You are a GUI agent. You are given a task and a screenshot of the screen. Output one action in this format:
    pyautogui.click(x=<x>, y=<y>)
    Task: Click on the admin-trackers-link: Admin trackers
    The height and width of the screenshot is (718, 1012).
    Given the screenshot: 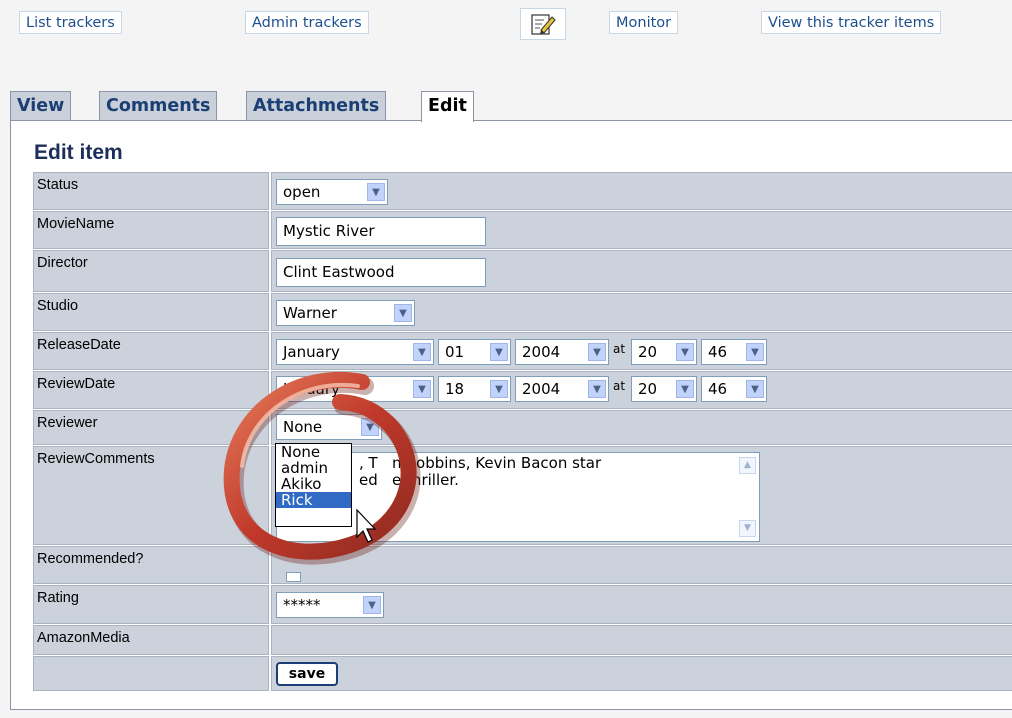 What is the action you would take?
    pyautogui.click(x=307, y=22)
    